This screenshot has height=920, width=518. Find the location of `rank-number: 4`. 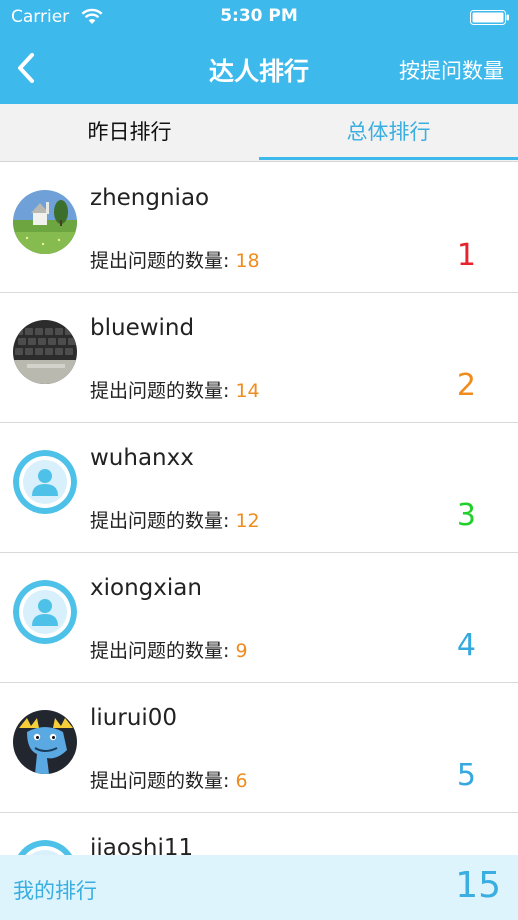

rank-number: 4 is located at coordinates (466, 645).